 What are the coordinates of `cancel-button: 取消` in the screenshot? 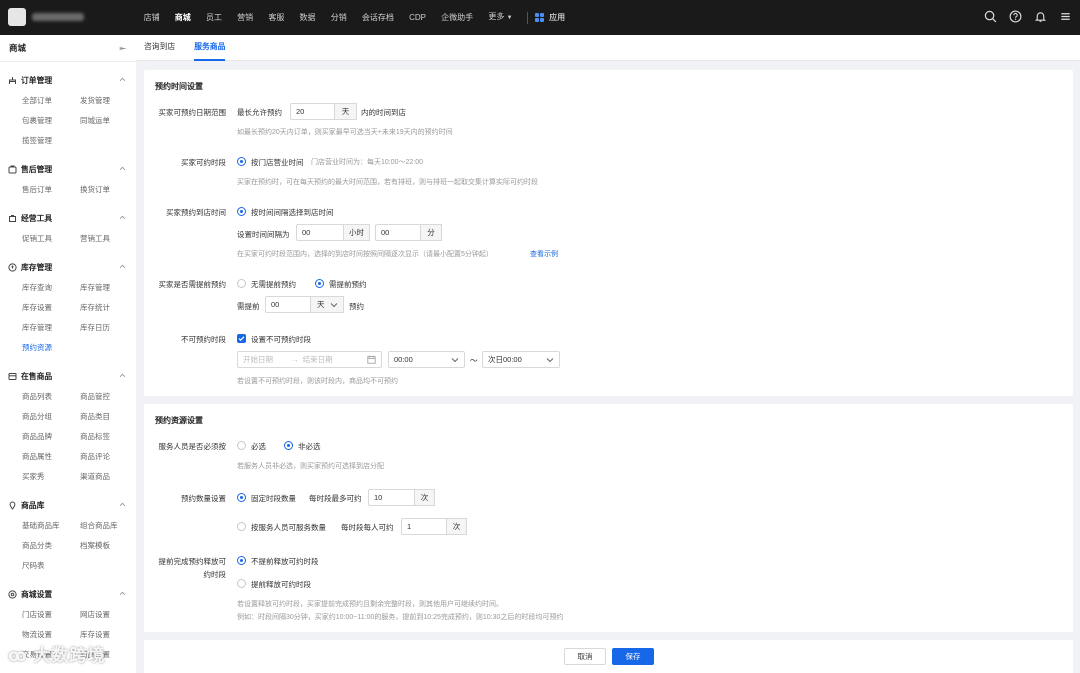 It's located at (585, 656).